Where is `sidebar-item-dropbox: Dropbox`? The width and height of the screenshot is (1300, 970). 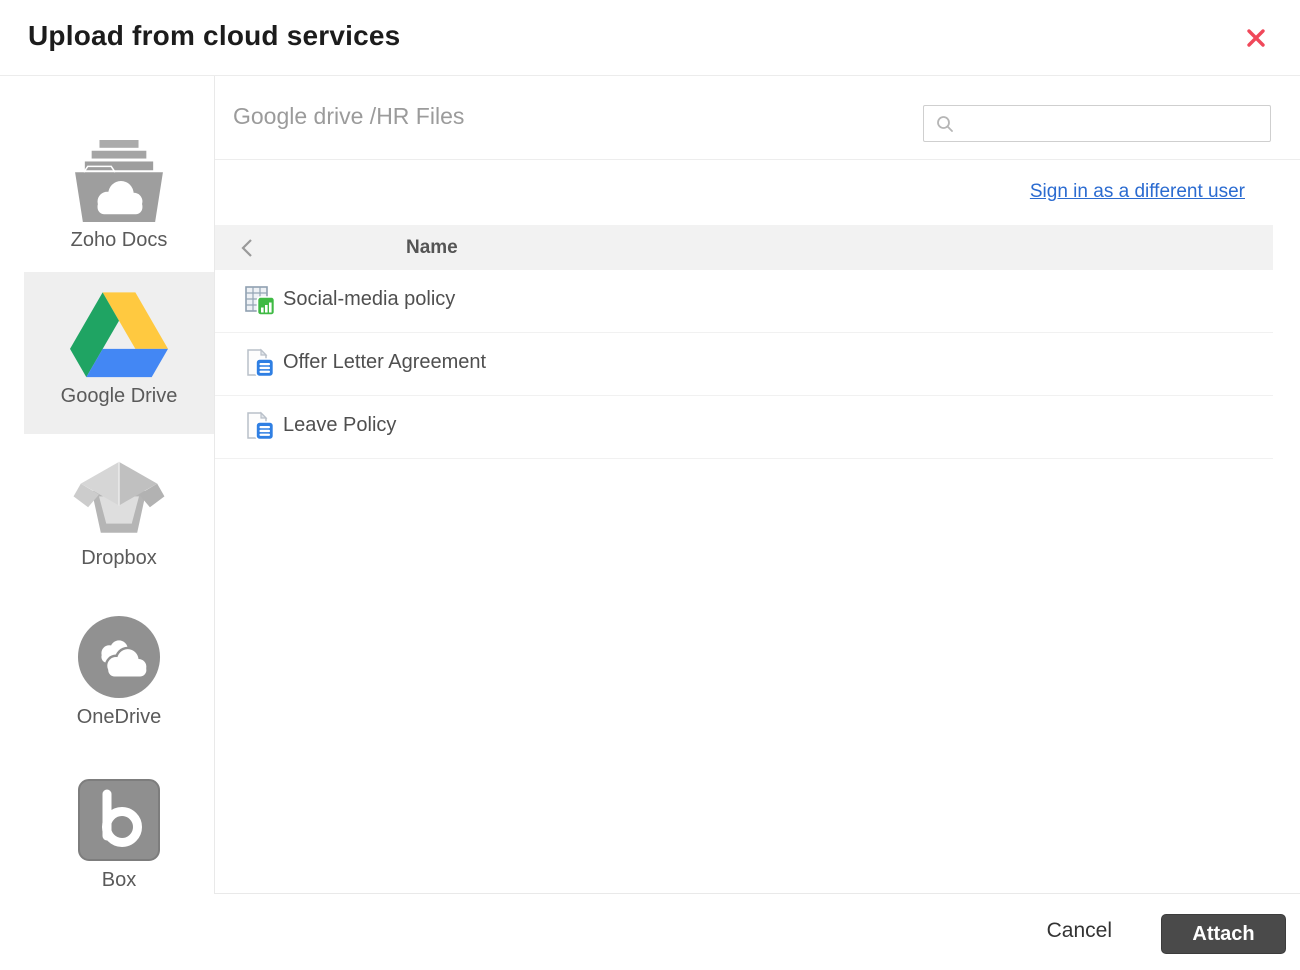
sidebar-item-dropbox: Dropbox is located at coordinates (119, 515).